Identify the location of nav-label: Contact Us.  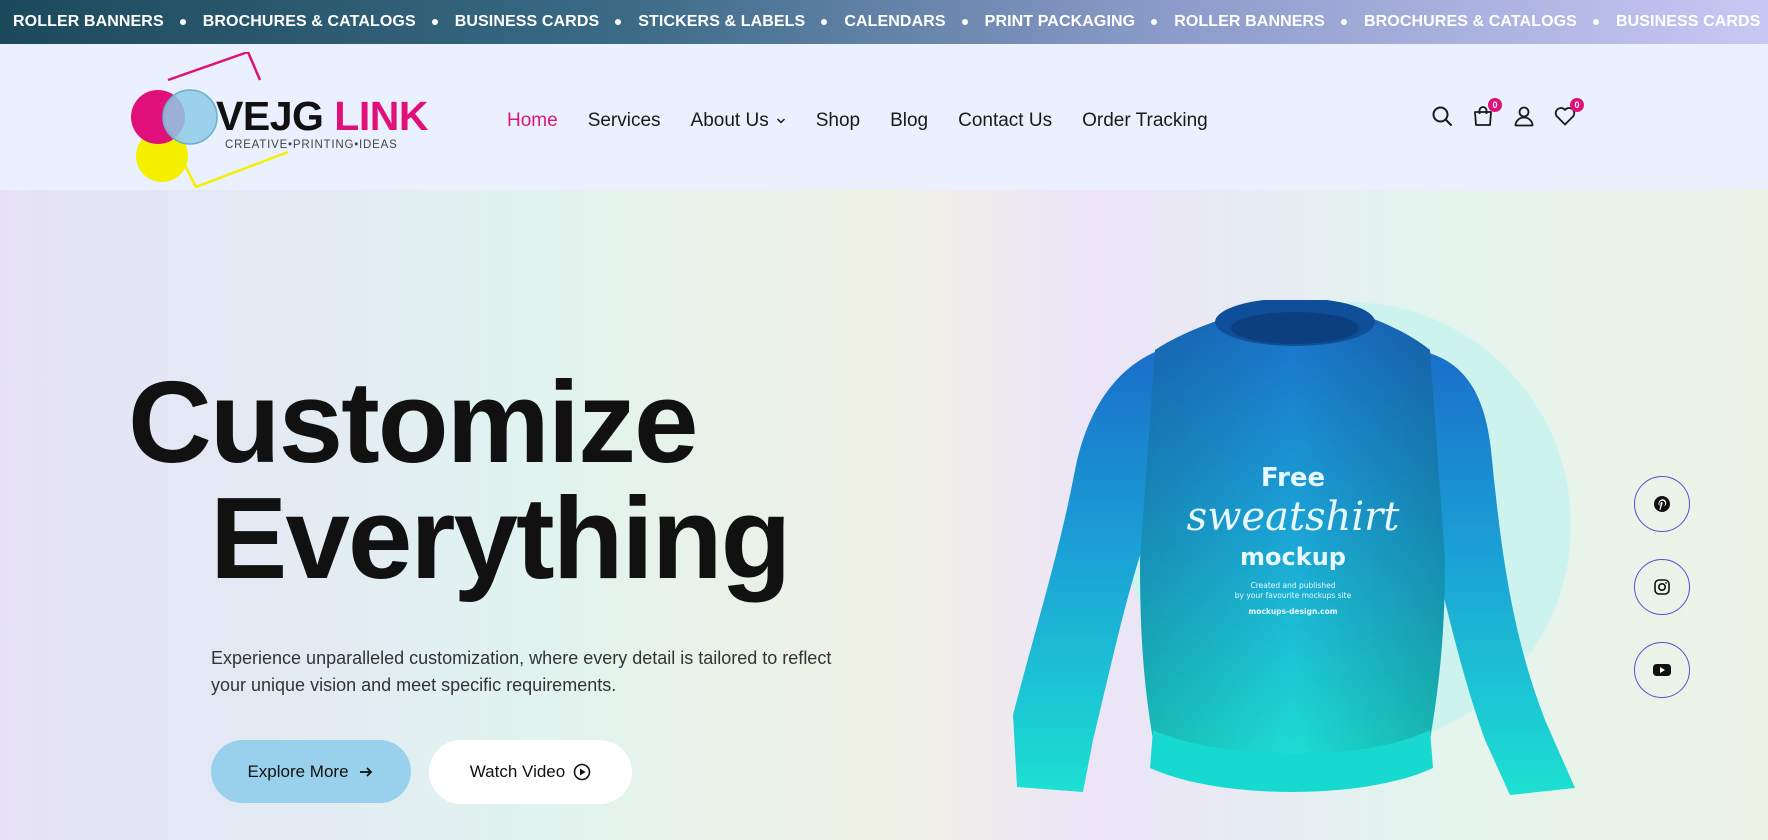
(1005, 120).